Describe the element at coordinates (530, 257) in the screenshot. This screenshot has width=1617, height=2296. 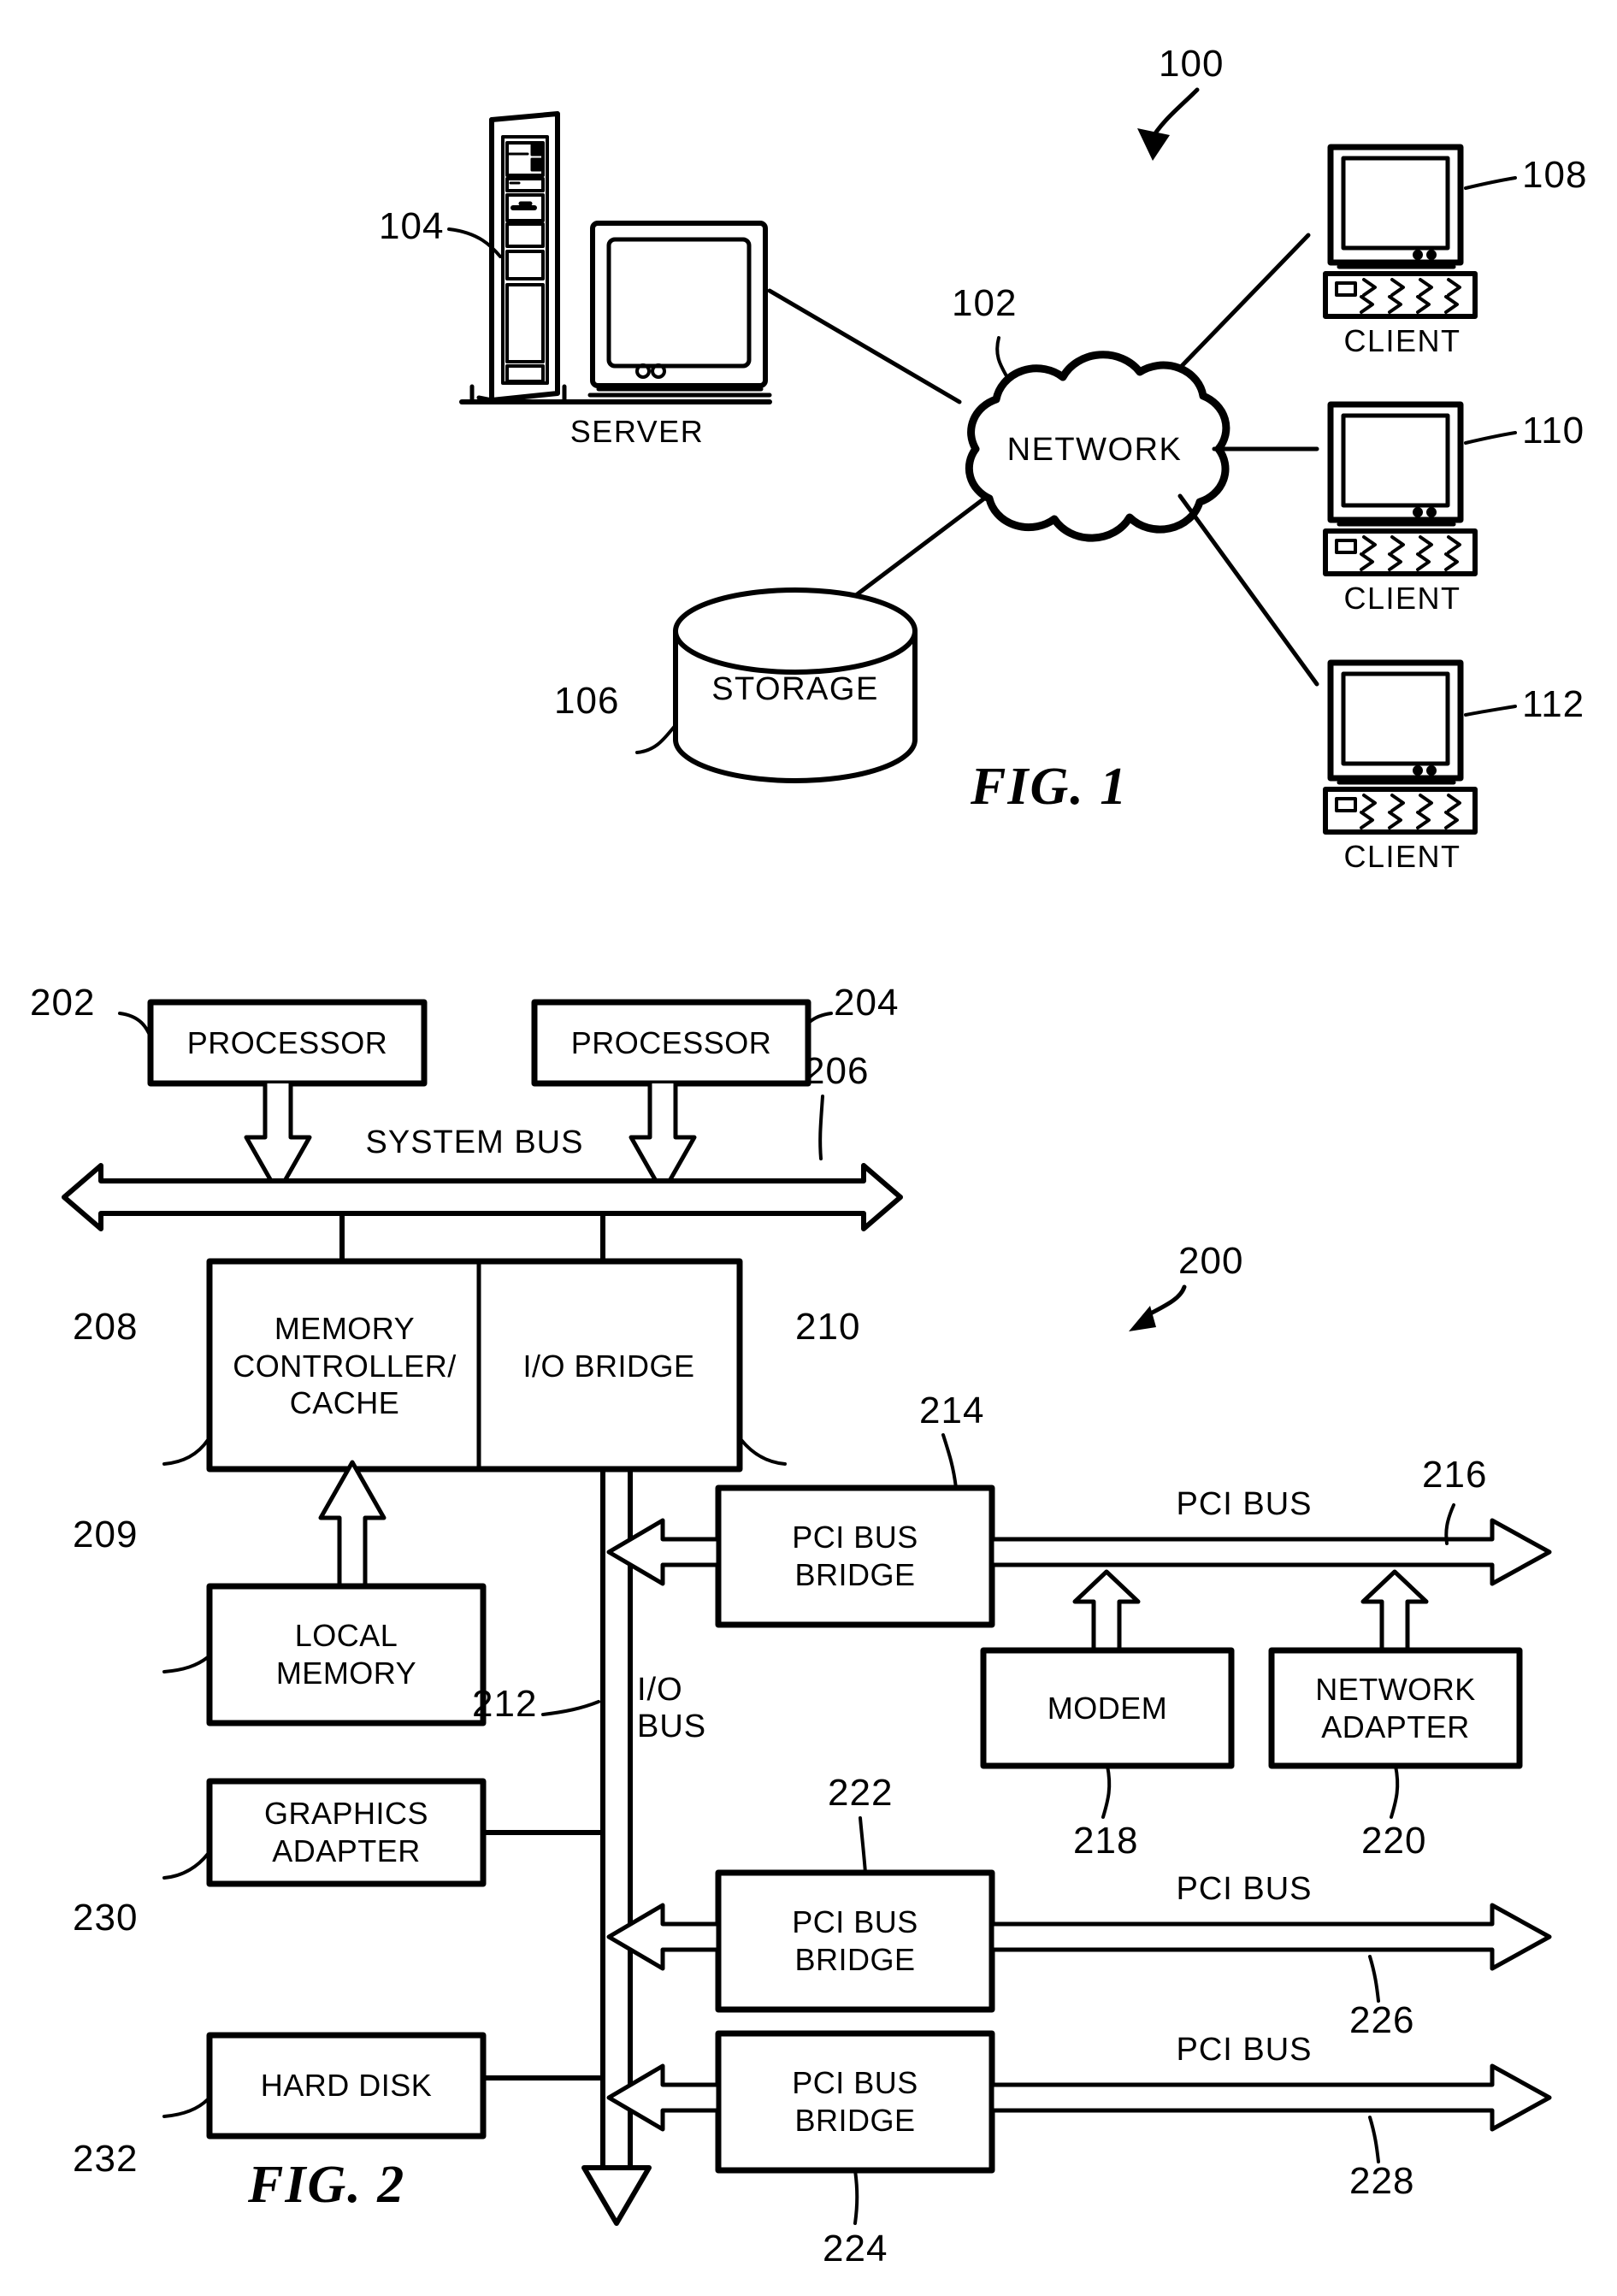
I see `server-tower-icon` at that location.